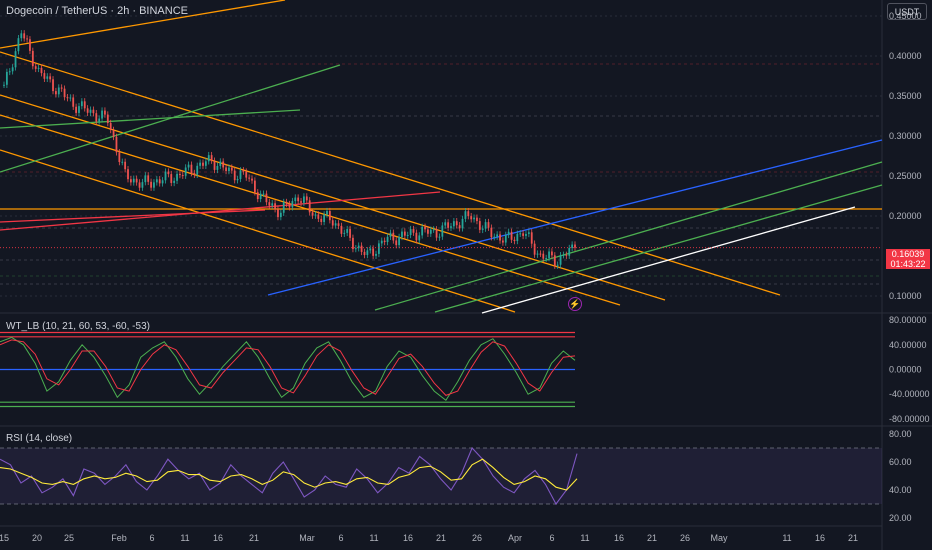 This screenshot has width=932, height=550. I want to click on rsi-tick-label: 80.00, so click(900, 434).